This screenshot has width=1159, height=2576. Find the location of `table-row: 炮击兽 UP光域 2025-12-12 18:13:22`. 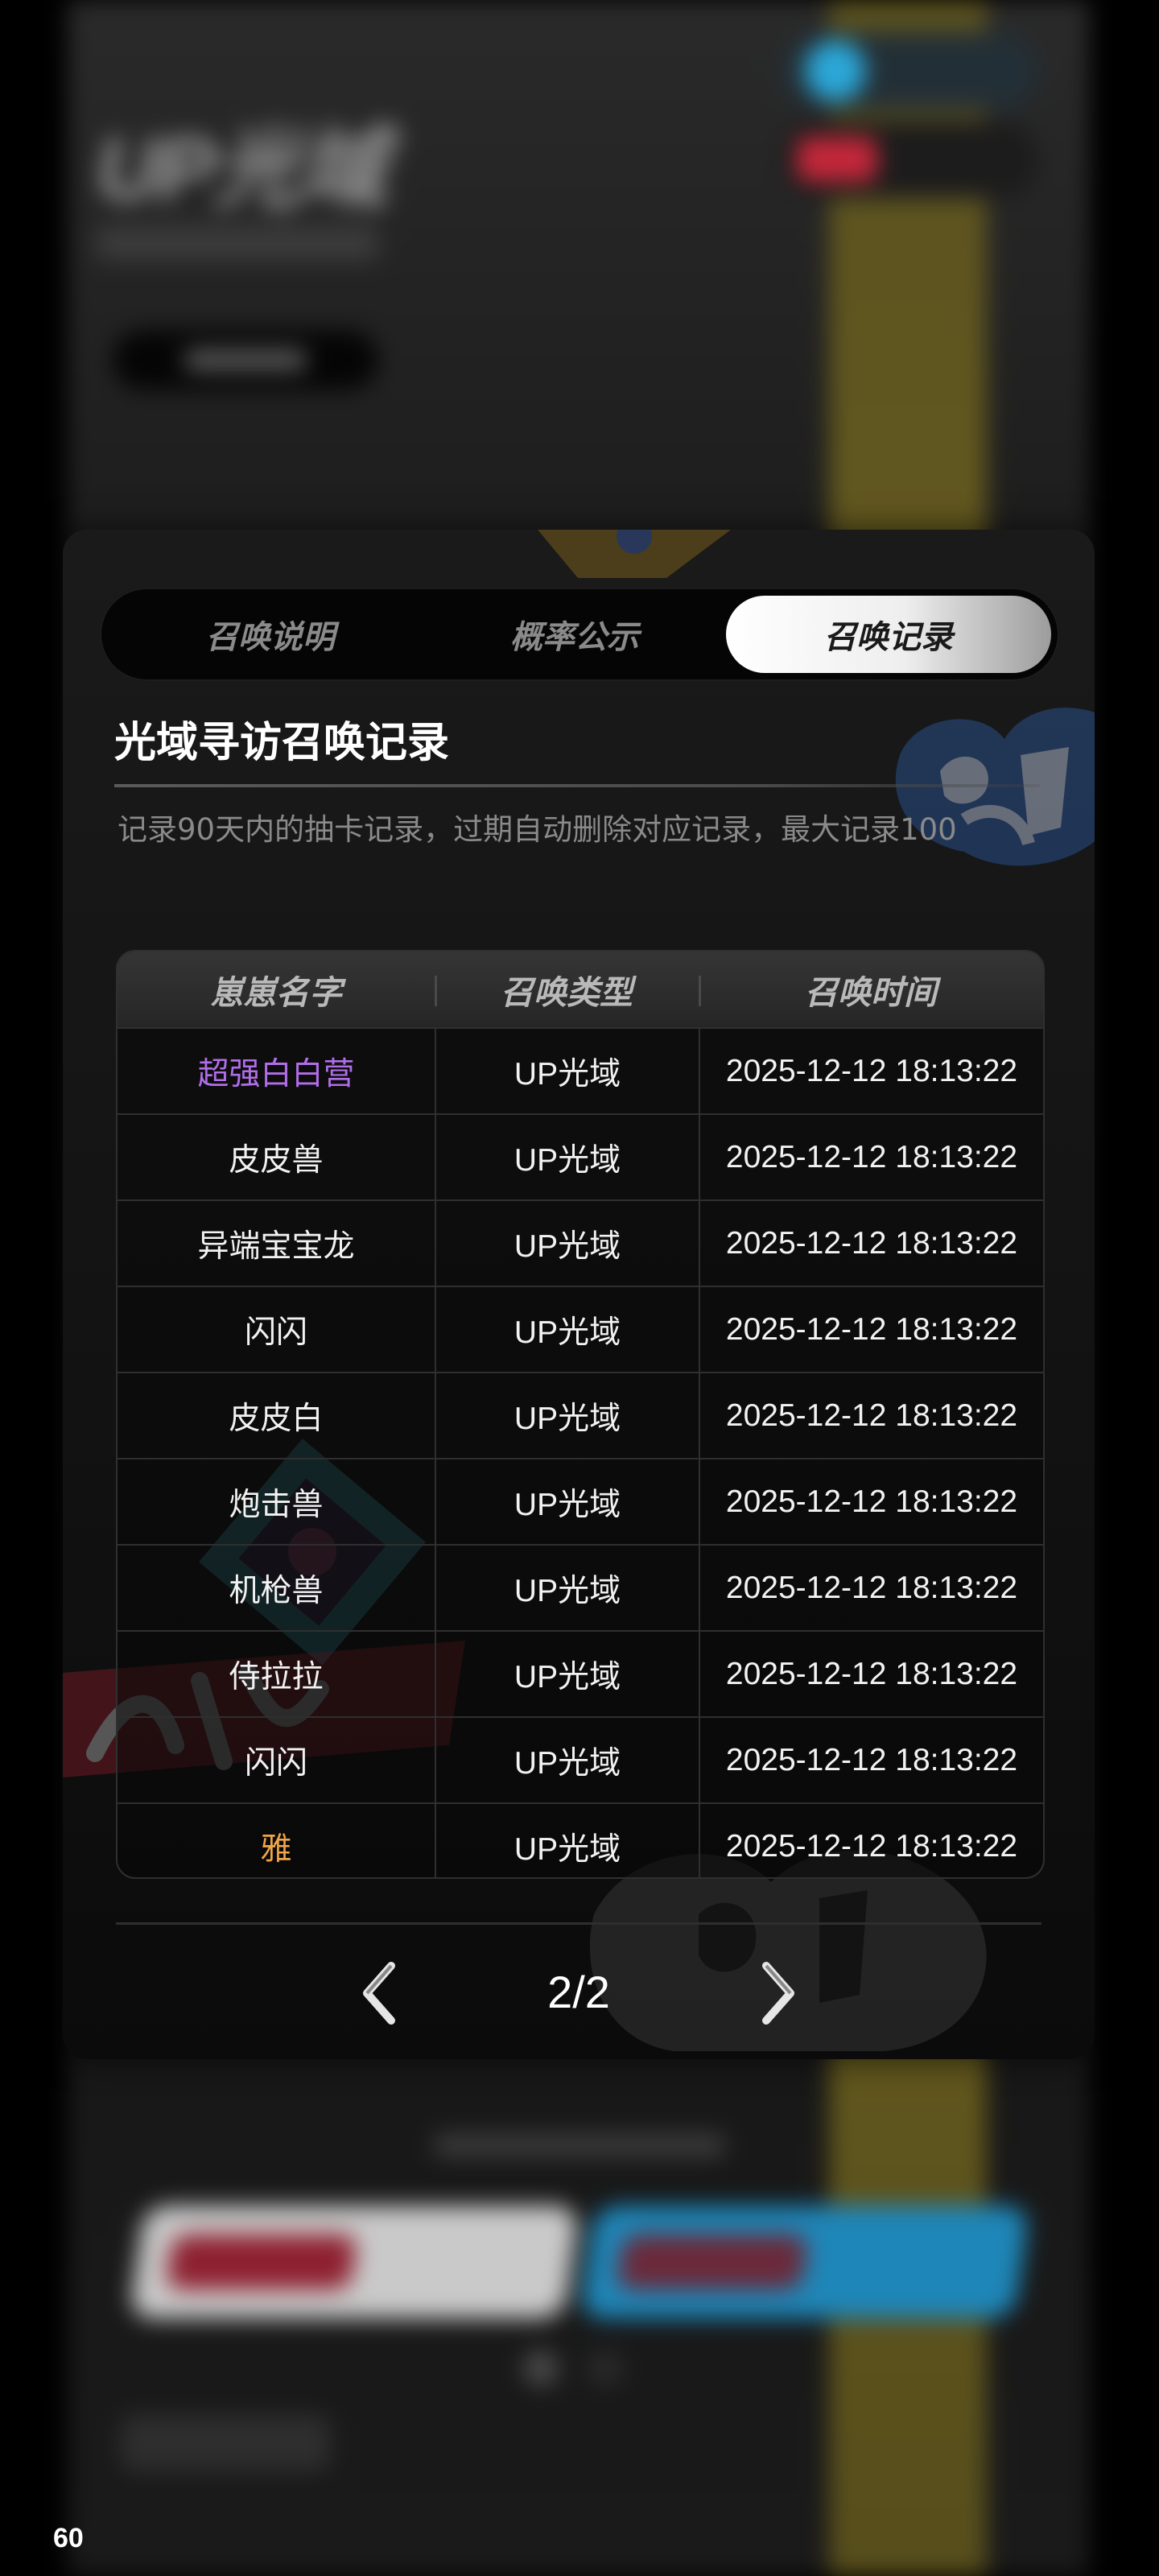

table-row: 炮击兽 UP光域 2025-12-12 18:13:22 is located at coordinates (580, 1501).